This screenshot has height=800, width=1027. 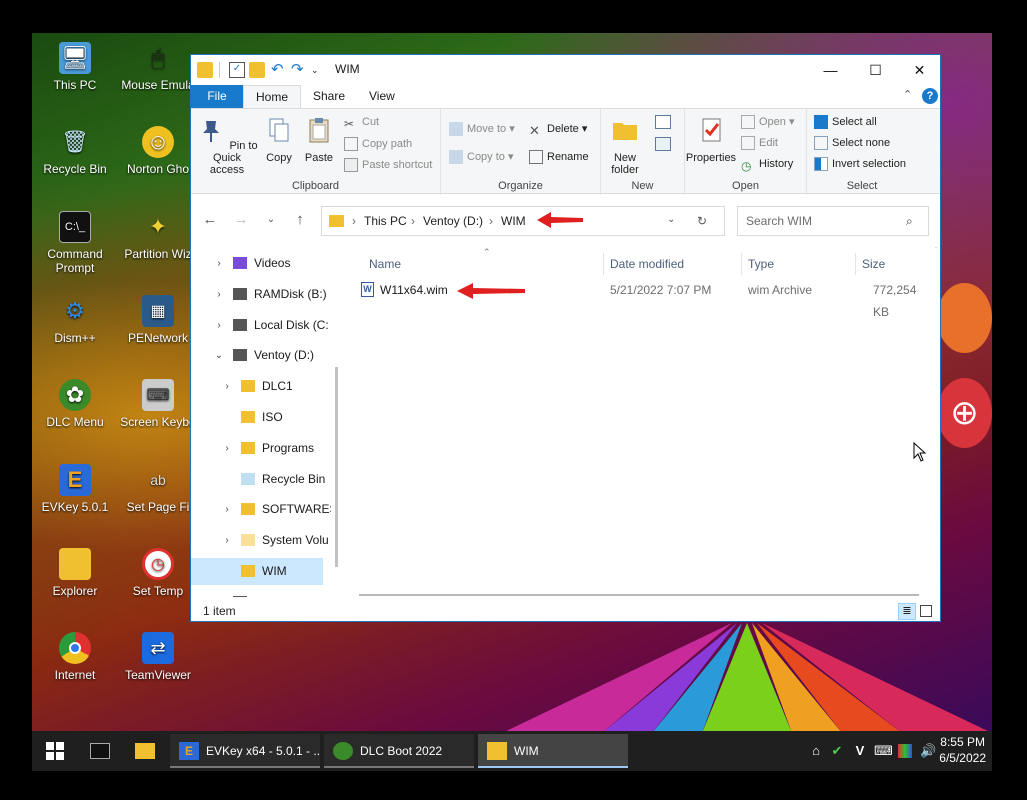 I want to click on desktop-icon-dism: ⚙ Dism++, so click(x=75, y=320).